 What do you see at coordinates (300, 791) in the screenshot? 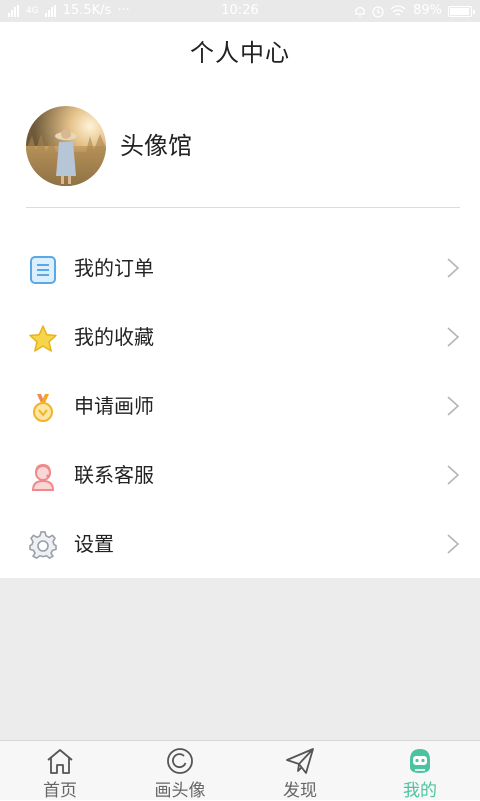
I see `tab-label: 发现` at bounding box center [300, 791].